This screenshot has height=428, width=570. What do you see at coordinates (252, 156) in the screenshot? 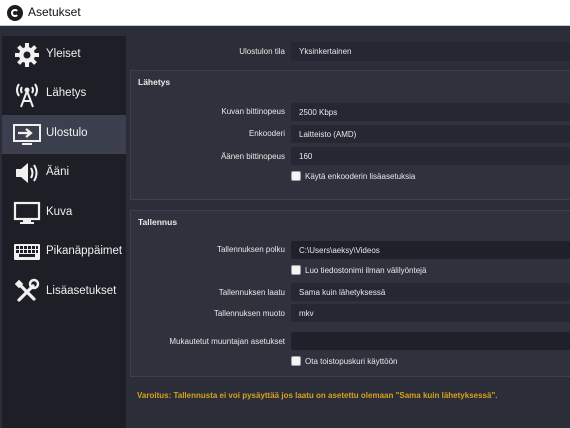
I see `audio-bitrate-label: Äänen bittinopeus` at bounding box center [252, 156].